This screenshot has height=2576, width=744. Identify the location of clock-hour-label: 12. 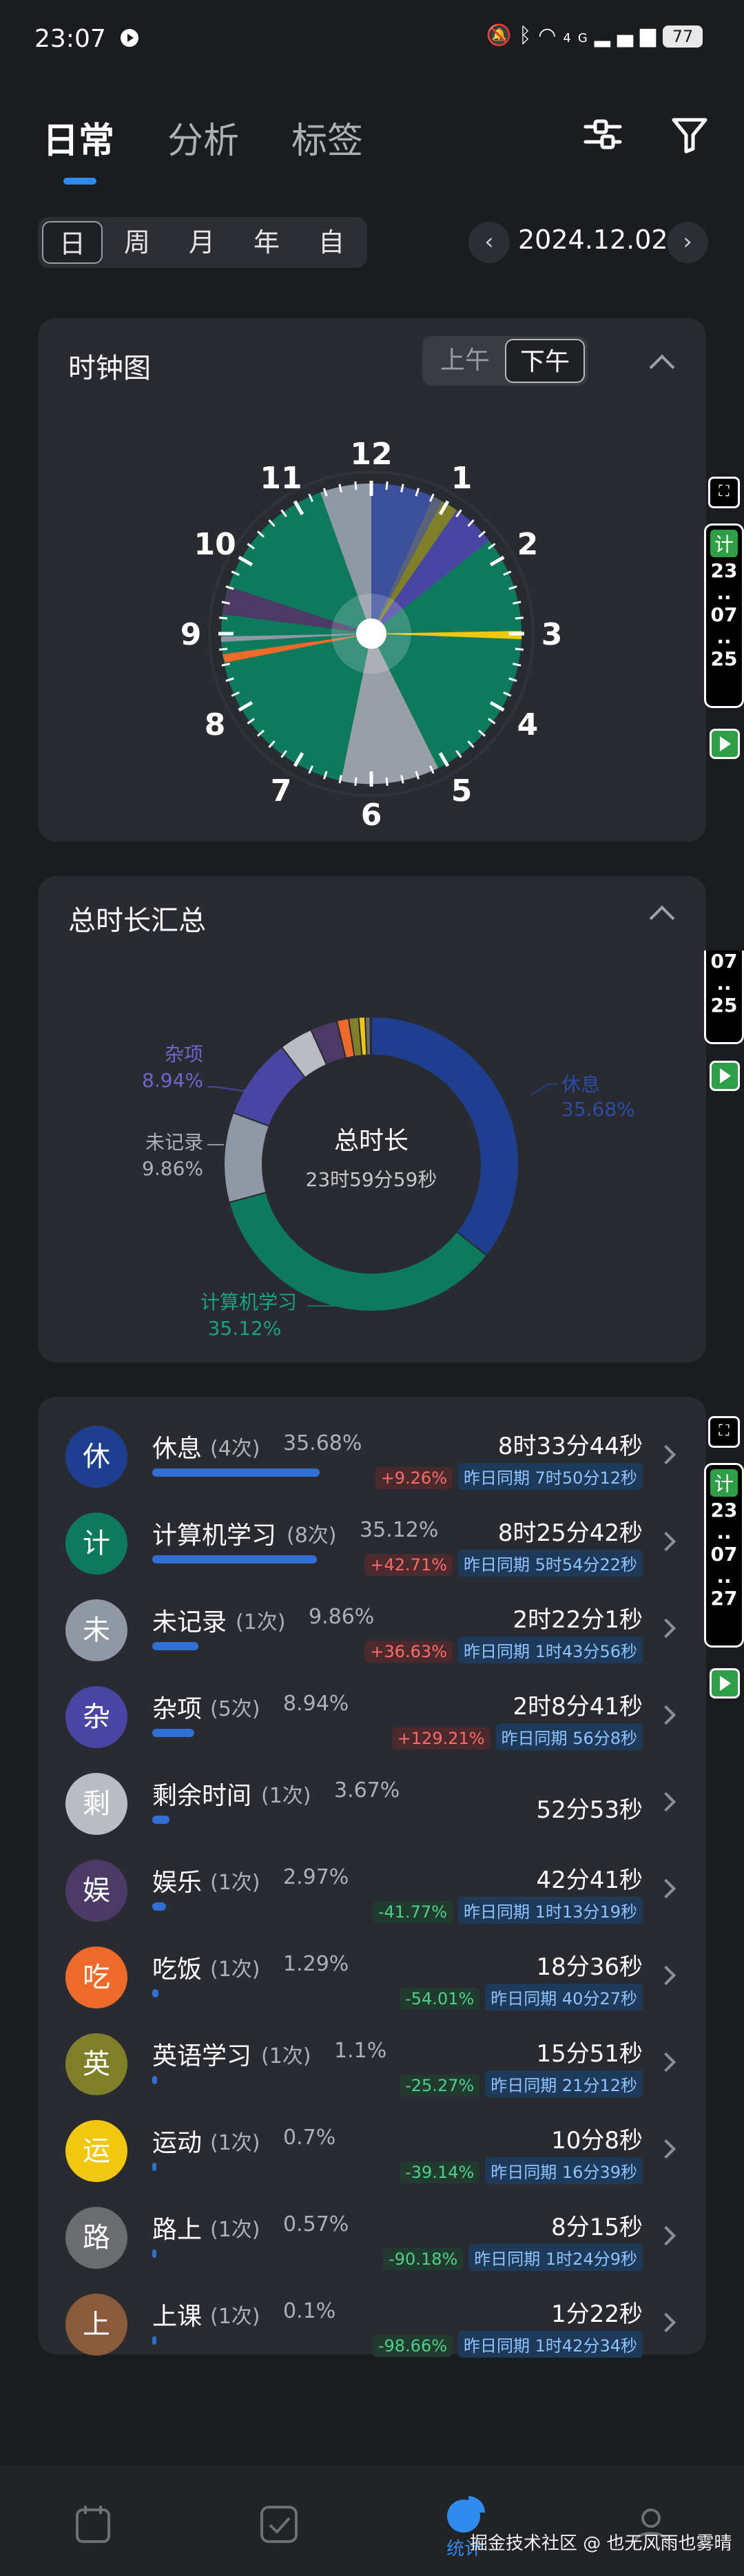
(371, 454).